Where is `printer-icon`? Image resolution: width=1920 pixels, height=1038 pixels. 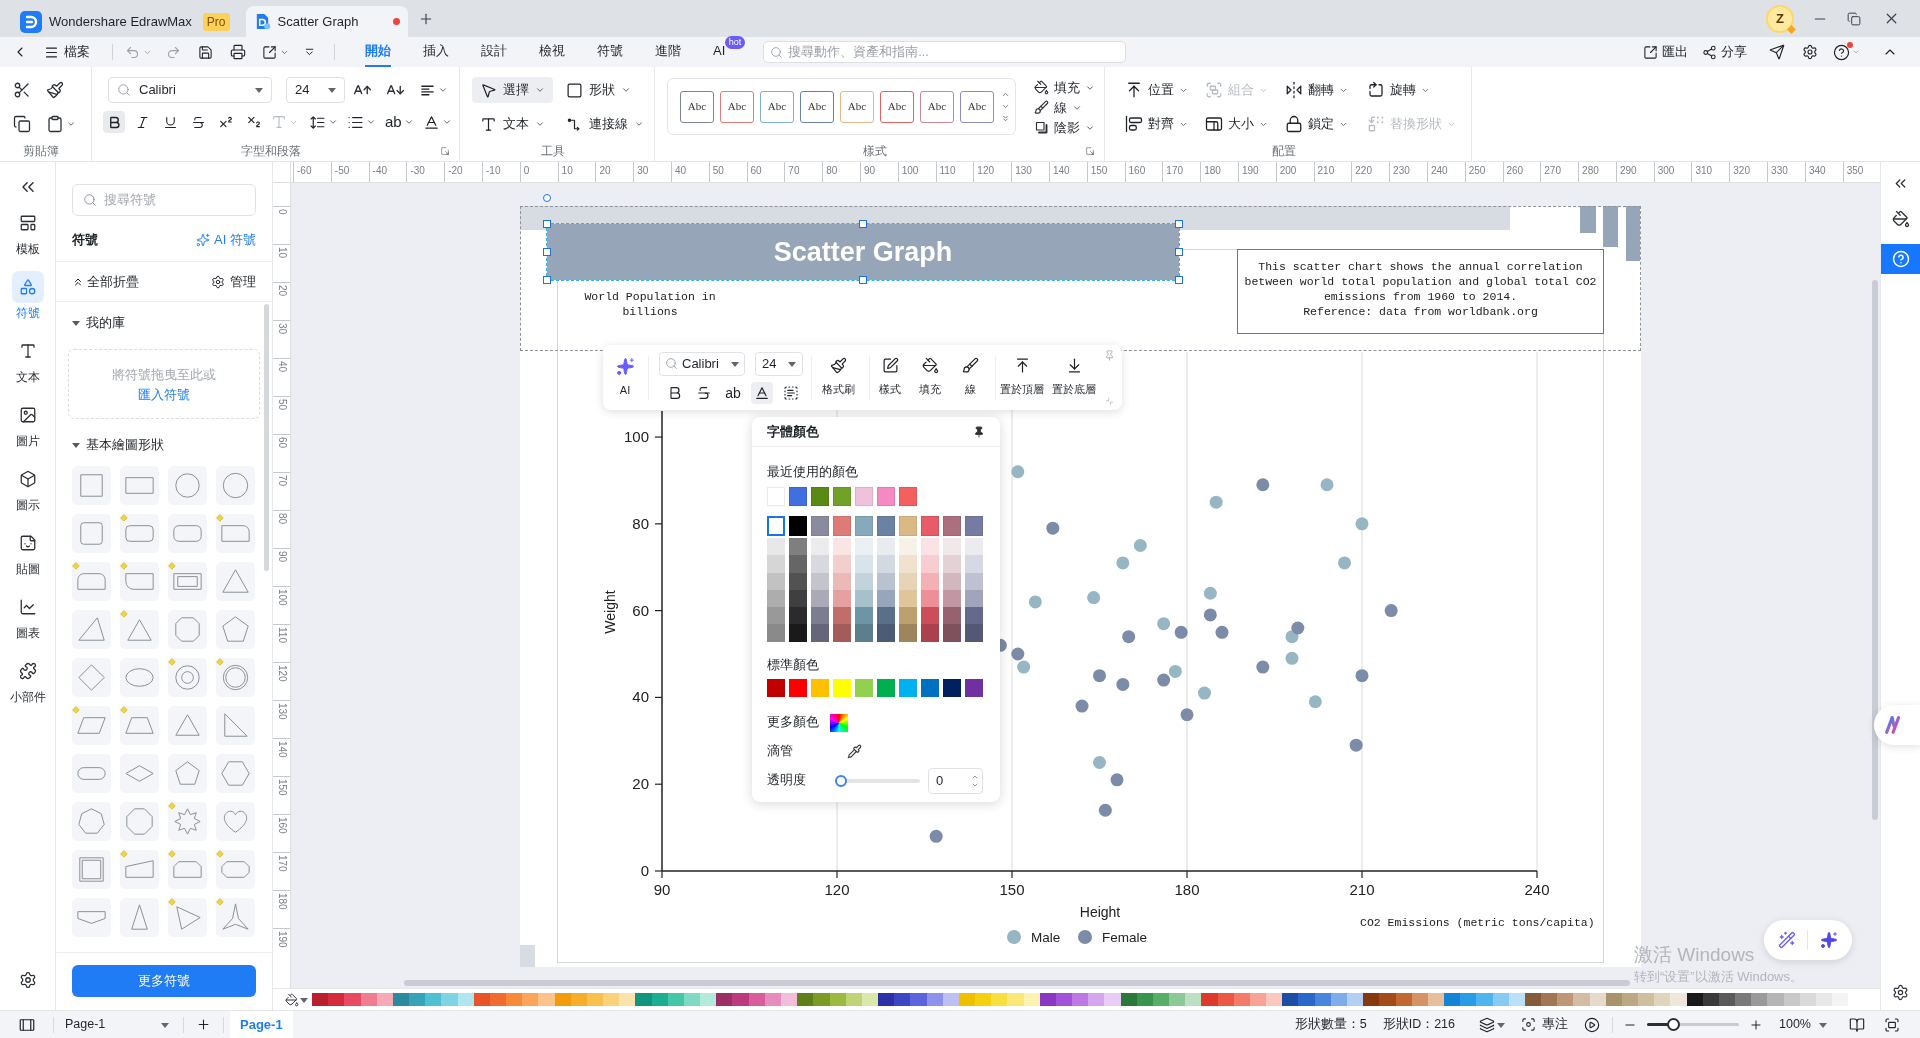 printer-icon is located at coordinates (238, 52).